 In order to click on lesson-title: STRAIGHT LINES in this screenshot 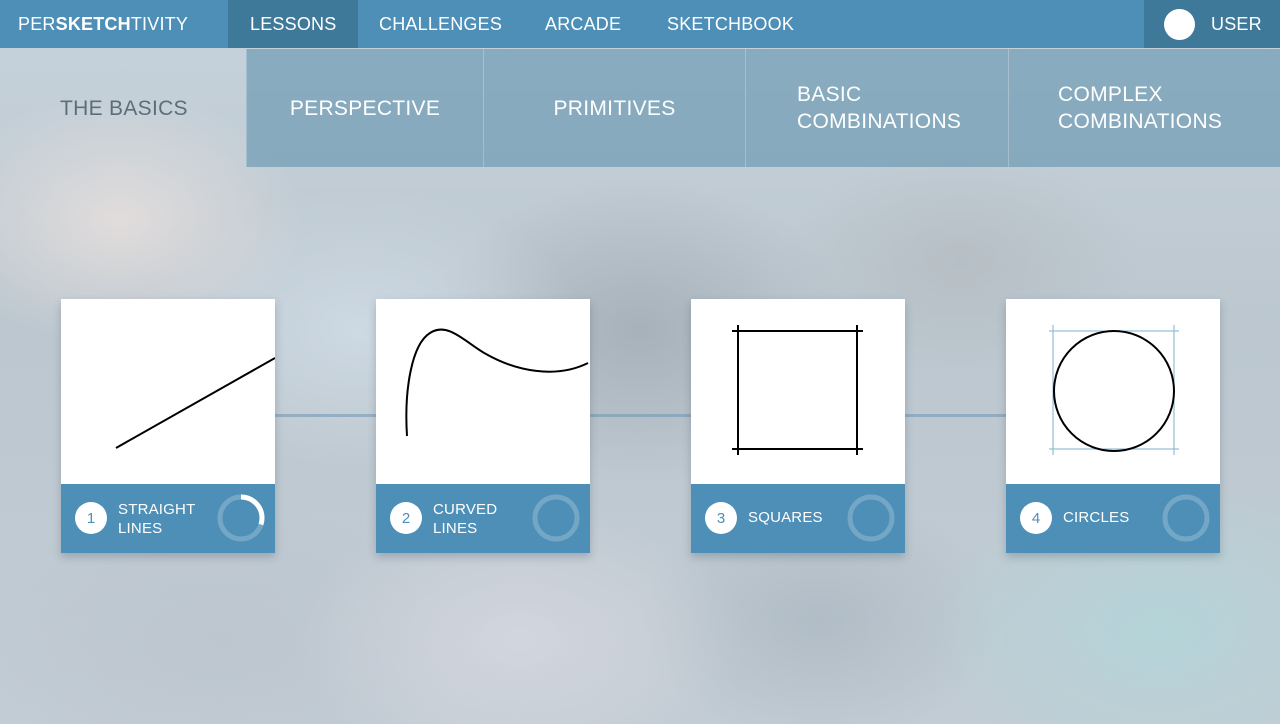, I will do `click(157, 519)`.